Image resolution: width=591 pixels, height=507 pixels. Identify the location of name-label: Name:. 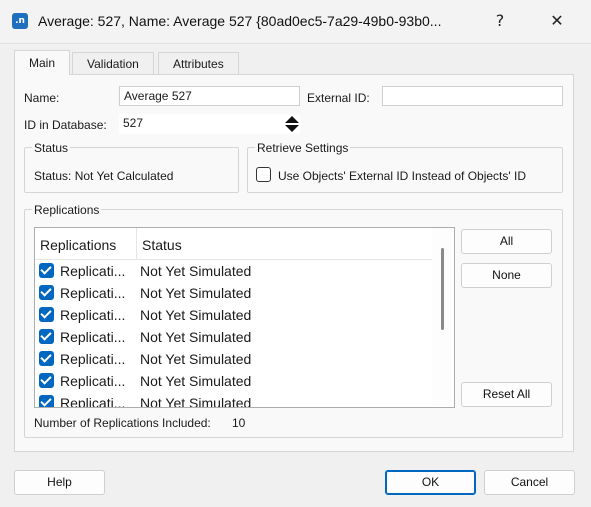
(42, 98).